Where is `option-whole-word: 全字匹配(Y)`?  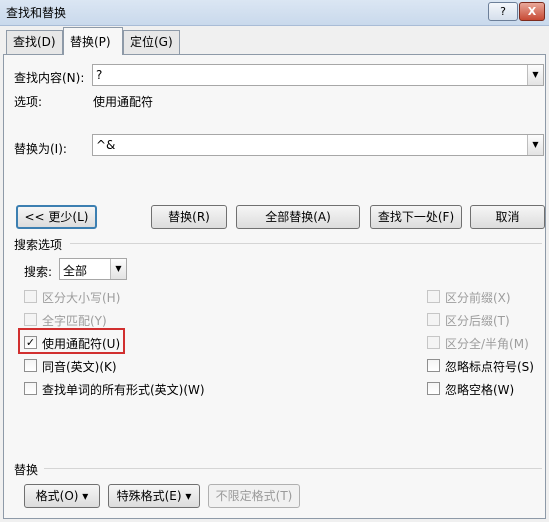
option-whole-word: 全字匹配(Y) is located at coordinates (124, 320).